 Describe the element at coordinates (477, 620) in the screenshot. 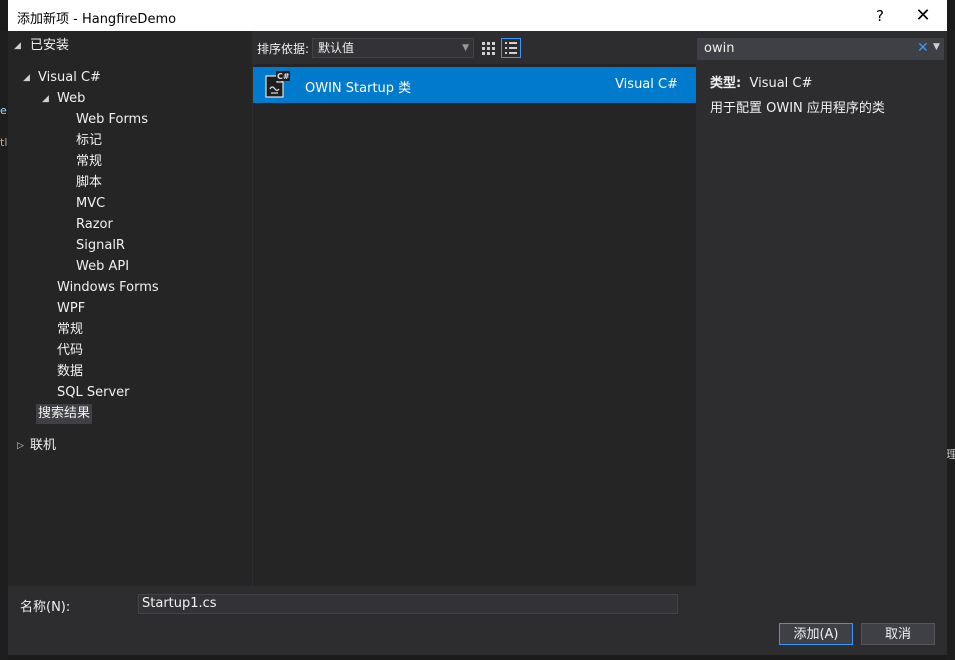

I see `dialog-footer: 名称(N): Startup1.cs 添加(A) 取消` at that location.